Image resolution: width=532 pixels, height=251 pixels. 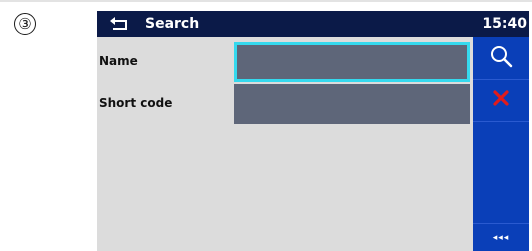 What do you see at coordinates (501, 144) in the screenshot?
I see `side-toolbar: ◂◂◂` at bounding box center [501, 144].